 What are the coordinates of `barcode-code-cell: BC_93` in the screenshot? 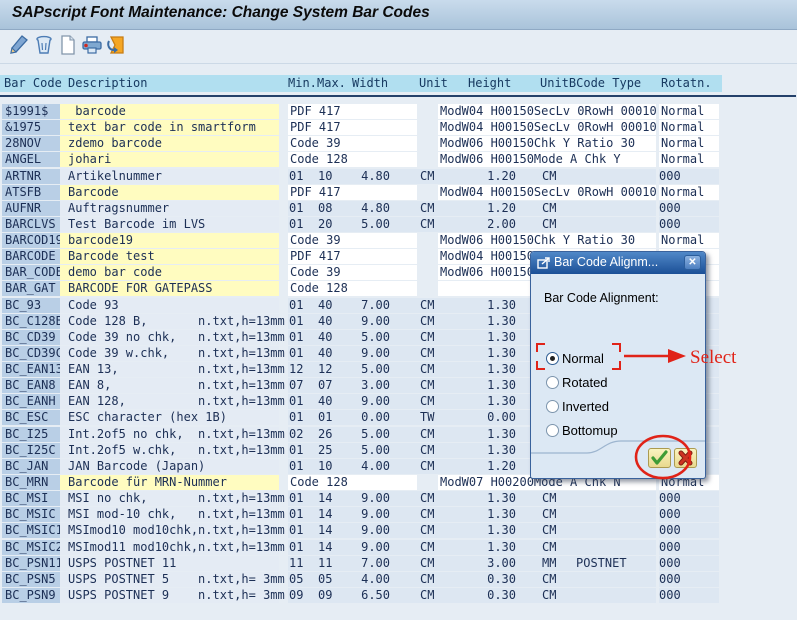 It's located at (31, 305).